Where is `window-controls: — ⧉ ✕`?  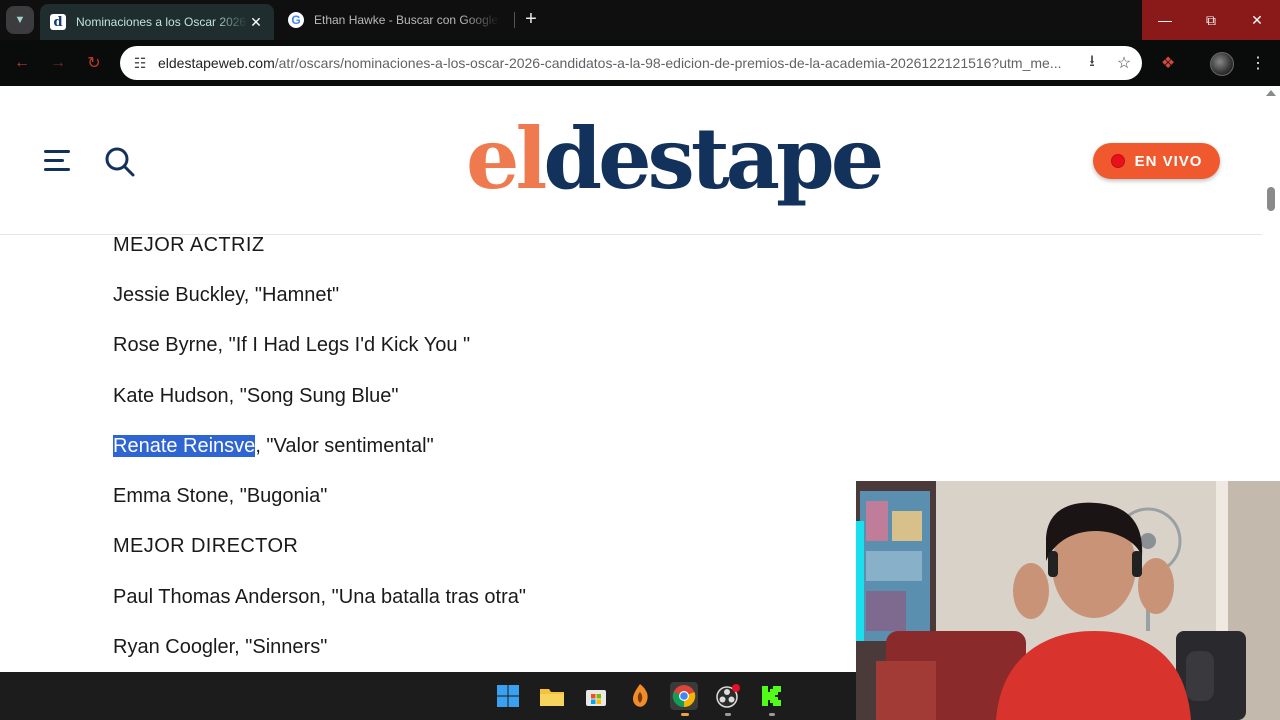 window-controls: — ⧉ ✕ is located at coordinates (1211, 20).